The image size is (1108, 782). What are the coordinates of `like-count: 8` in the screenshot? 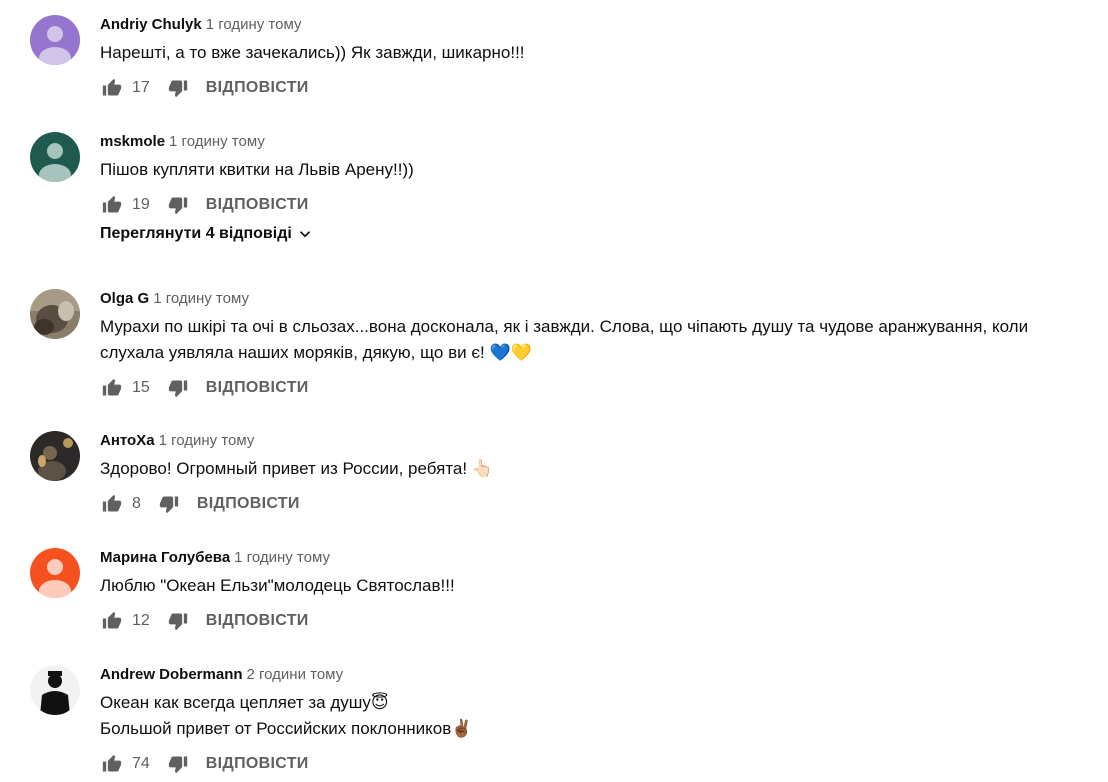 It's located at (136, 503).